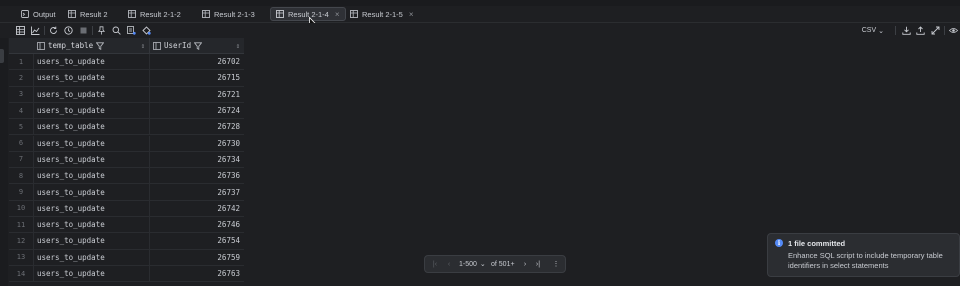 Image resolution: width=960 pixels, height=286 pixels. Describe the element at coordinates (228, 14) in the screenshot. I see `tab-result-2-1-3: Result 2-1-3` at that location.